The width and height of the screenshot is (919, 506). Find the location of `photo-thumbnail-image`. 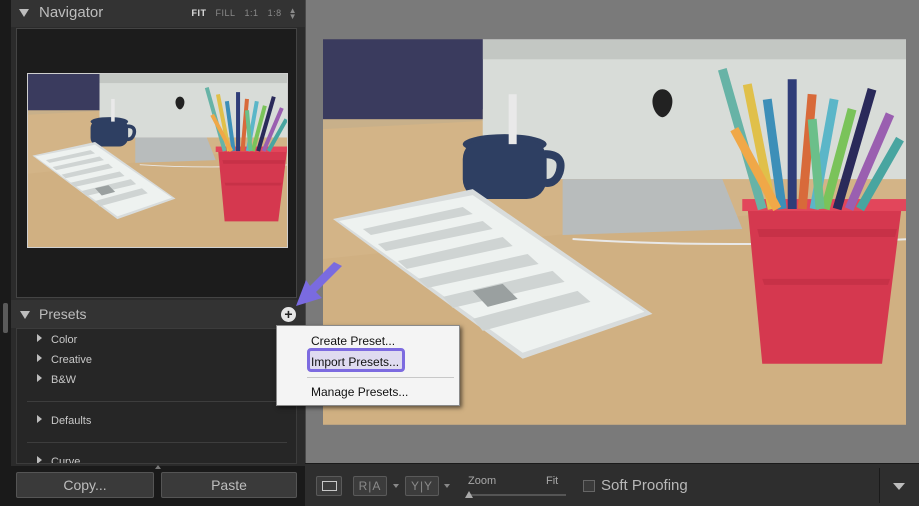

photo-thumbnail-image is located at coordinates (158, 161).